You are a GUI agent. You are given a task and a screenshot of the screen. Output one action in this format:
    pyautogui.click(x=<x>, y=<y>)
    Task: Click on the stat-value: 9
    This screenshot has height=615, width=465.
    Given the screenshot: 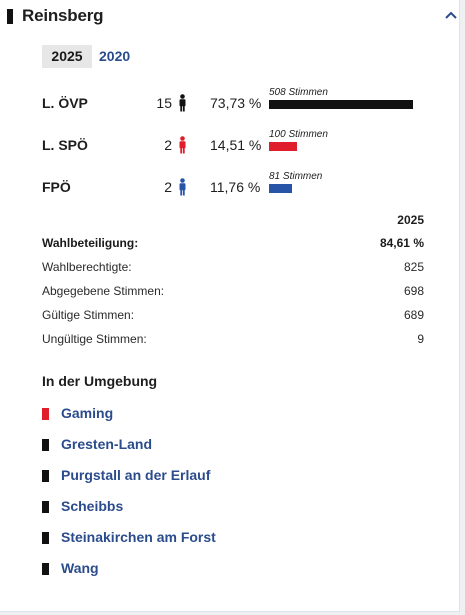 What is the action you would take?
    pyautogui.click(x=420, y=339)
    